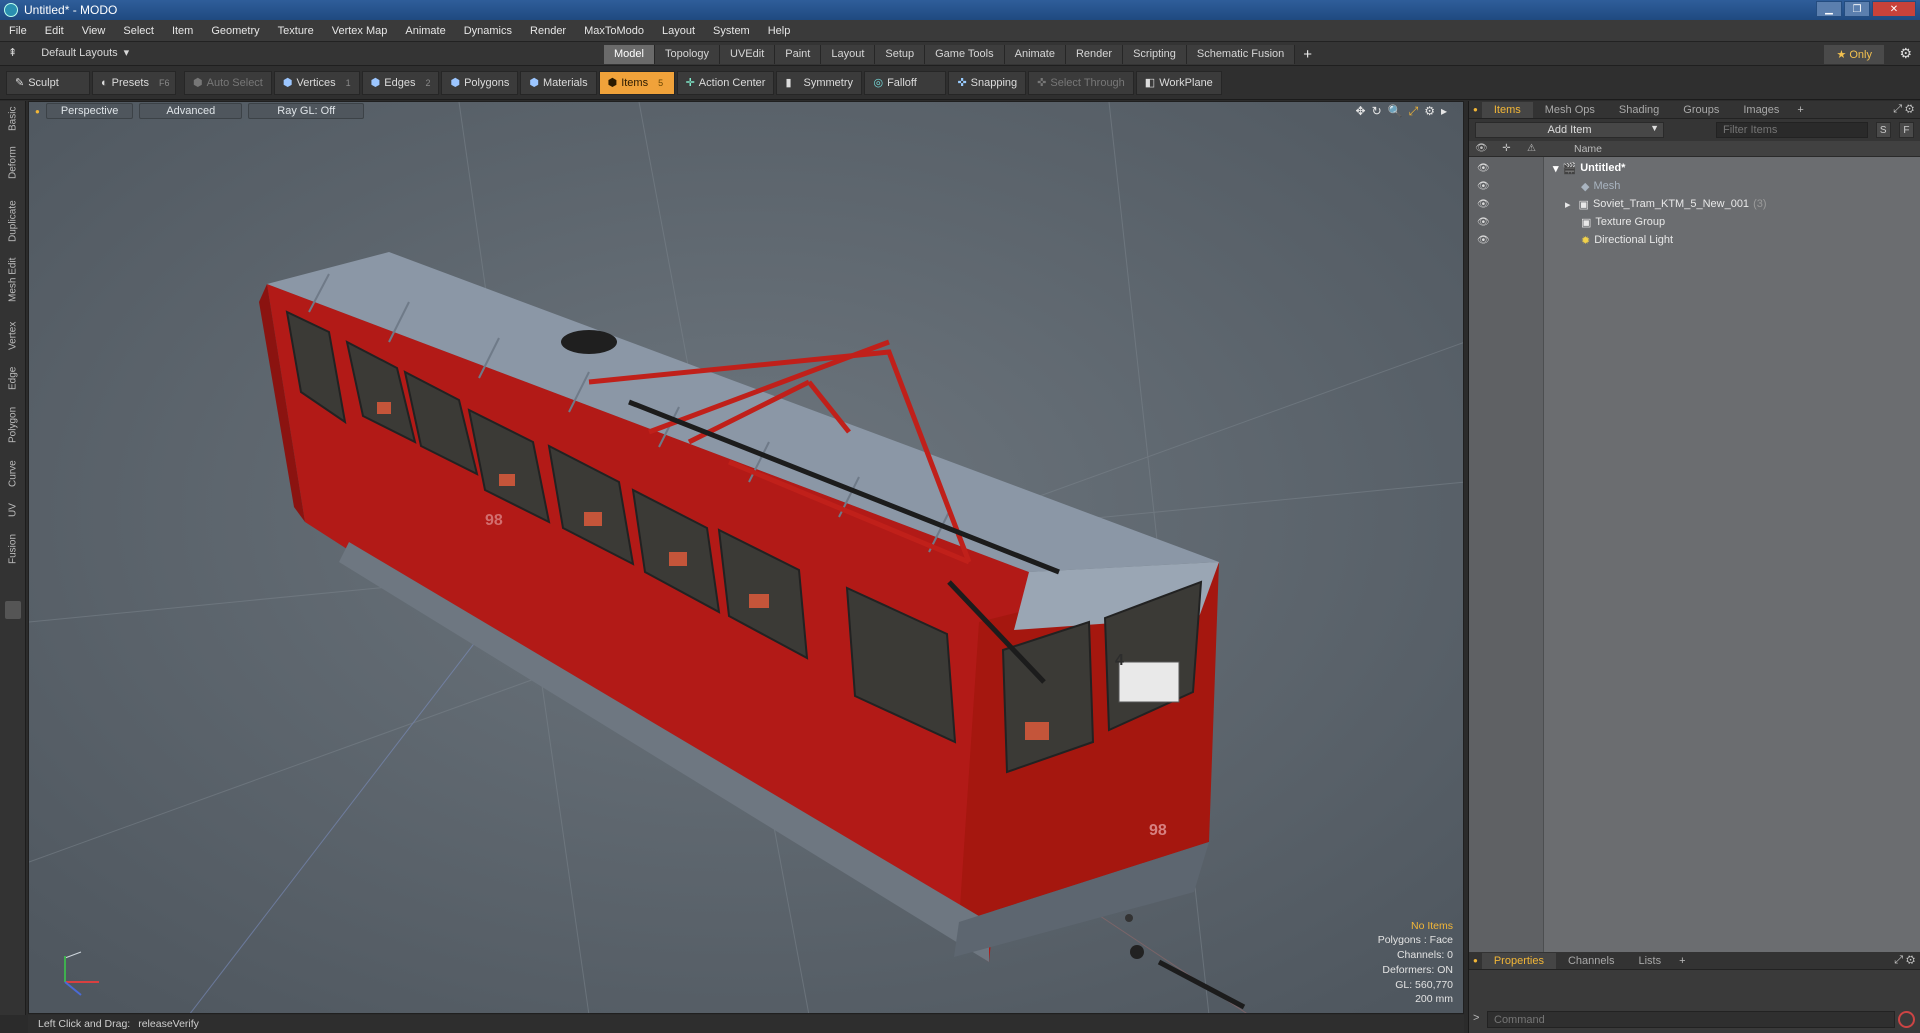 Image resolution: width=1920 pixels, height=1033 pixels. I want to click on viewport-expand-icon: ▸, so click(1444, 111).